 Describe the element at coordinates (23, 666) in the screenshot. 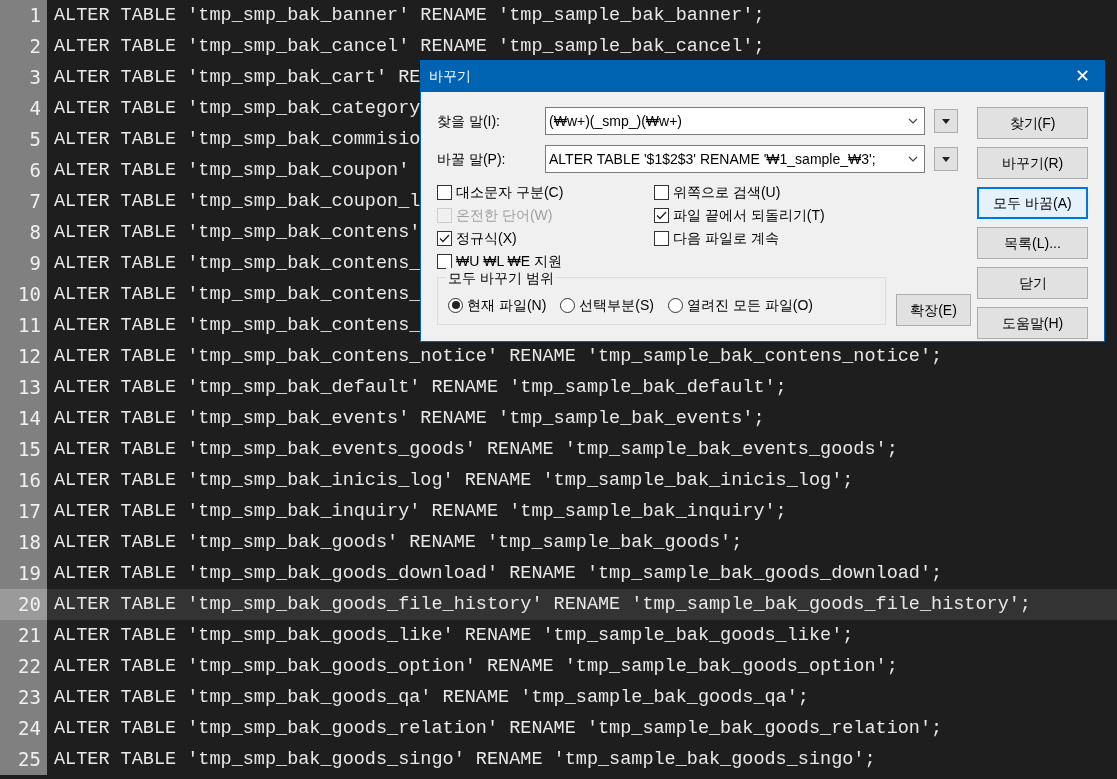

I see `line-number: 22` at that location.